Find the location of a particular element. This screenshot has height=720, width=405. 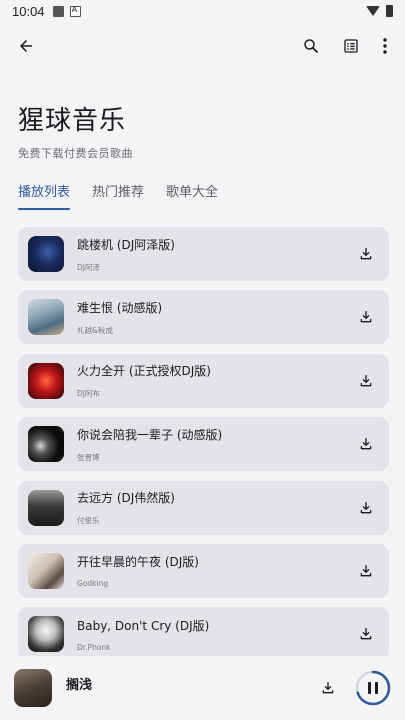

page-subtitle: 免费下载付费会员歌曲 is located at coordinates (75, 153).